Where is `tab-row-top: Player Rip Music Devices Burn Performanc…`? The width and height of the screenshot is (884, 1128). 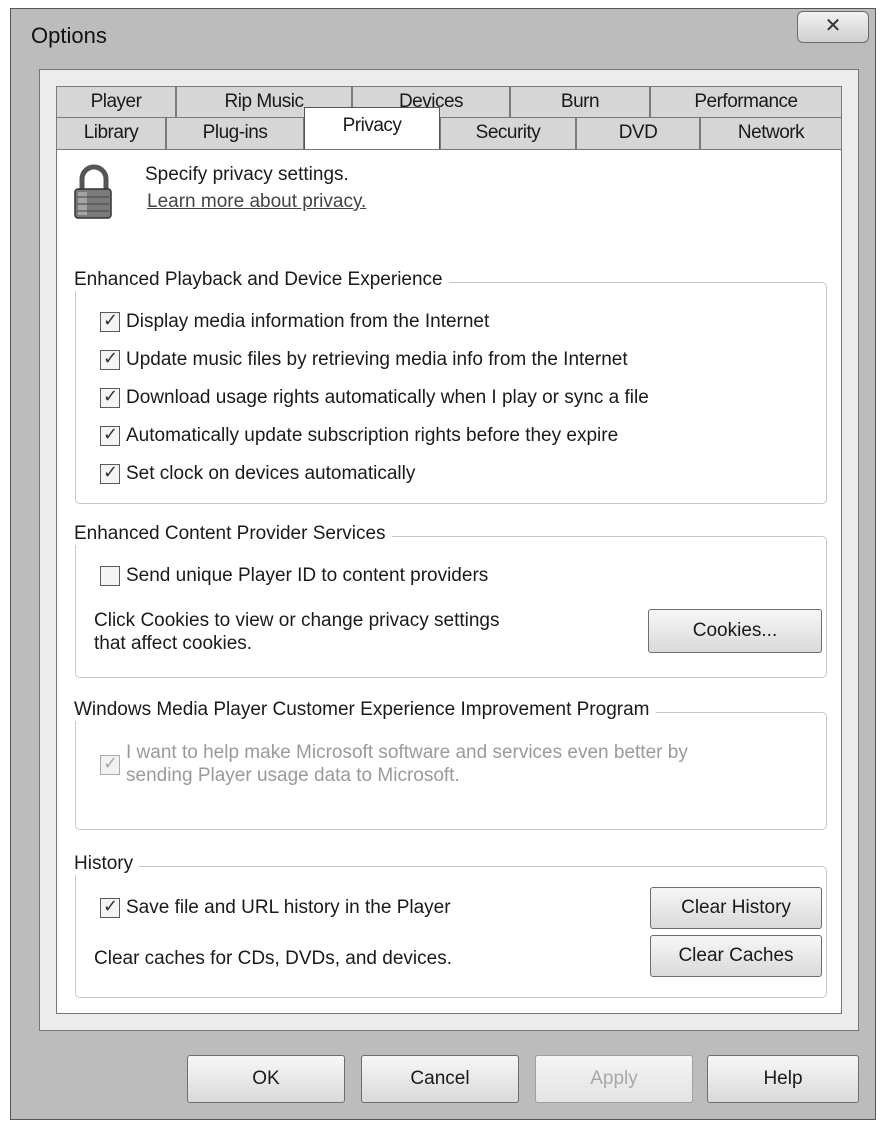 tab-row-top: Player Rip Music Devices Burn Performanc… is located at coordinates (449, 102).